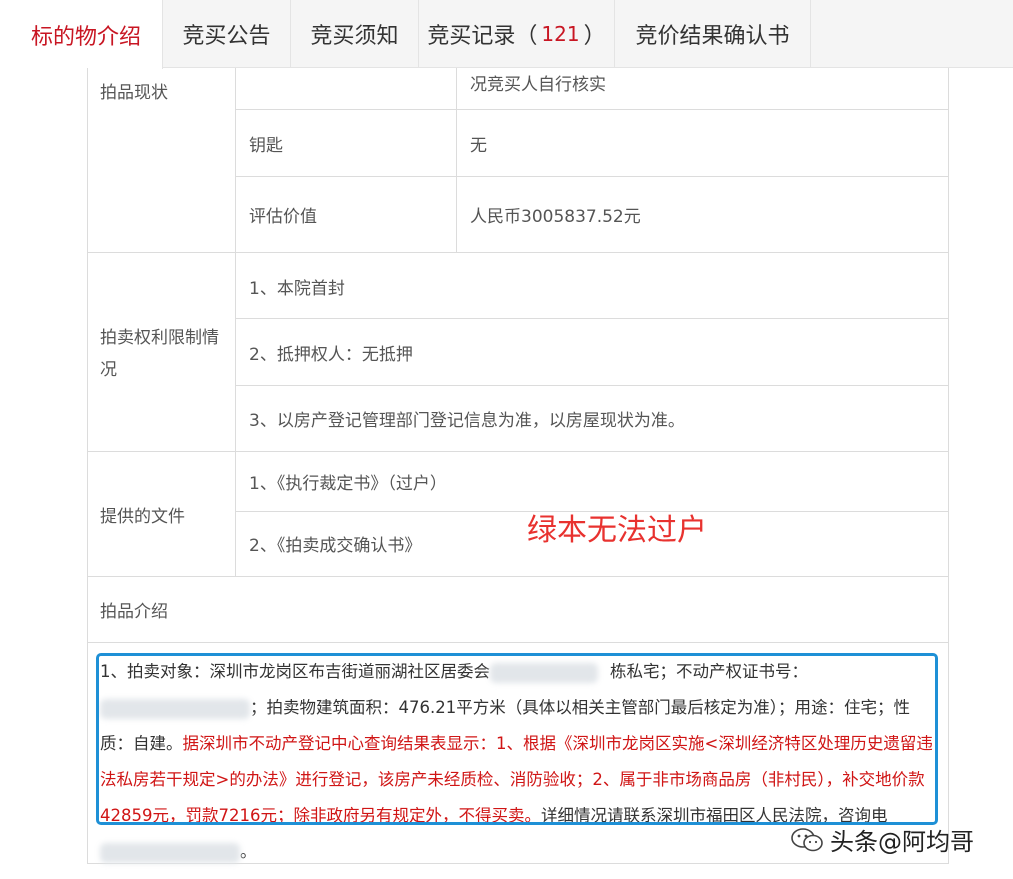 This screenshot has width=1013, height=879. Describe the element at coordinates (555, 216) in the screenshot. I see `appraisal-value: 人民币3005837.52元` at that location.